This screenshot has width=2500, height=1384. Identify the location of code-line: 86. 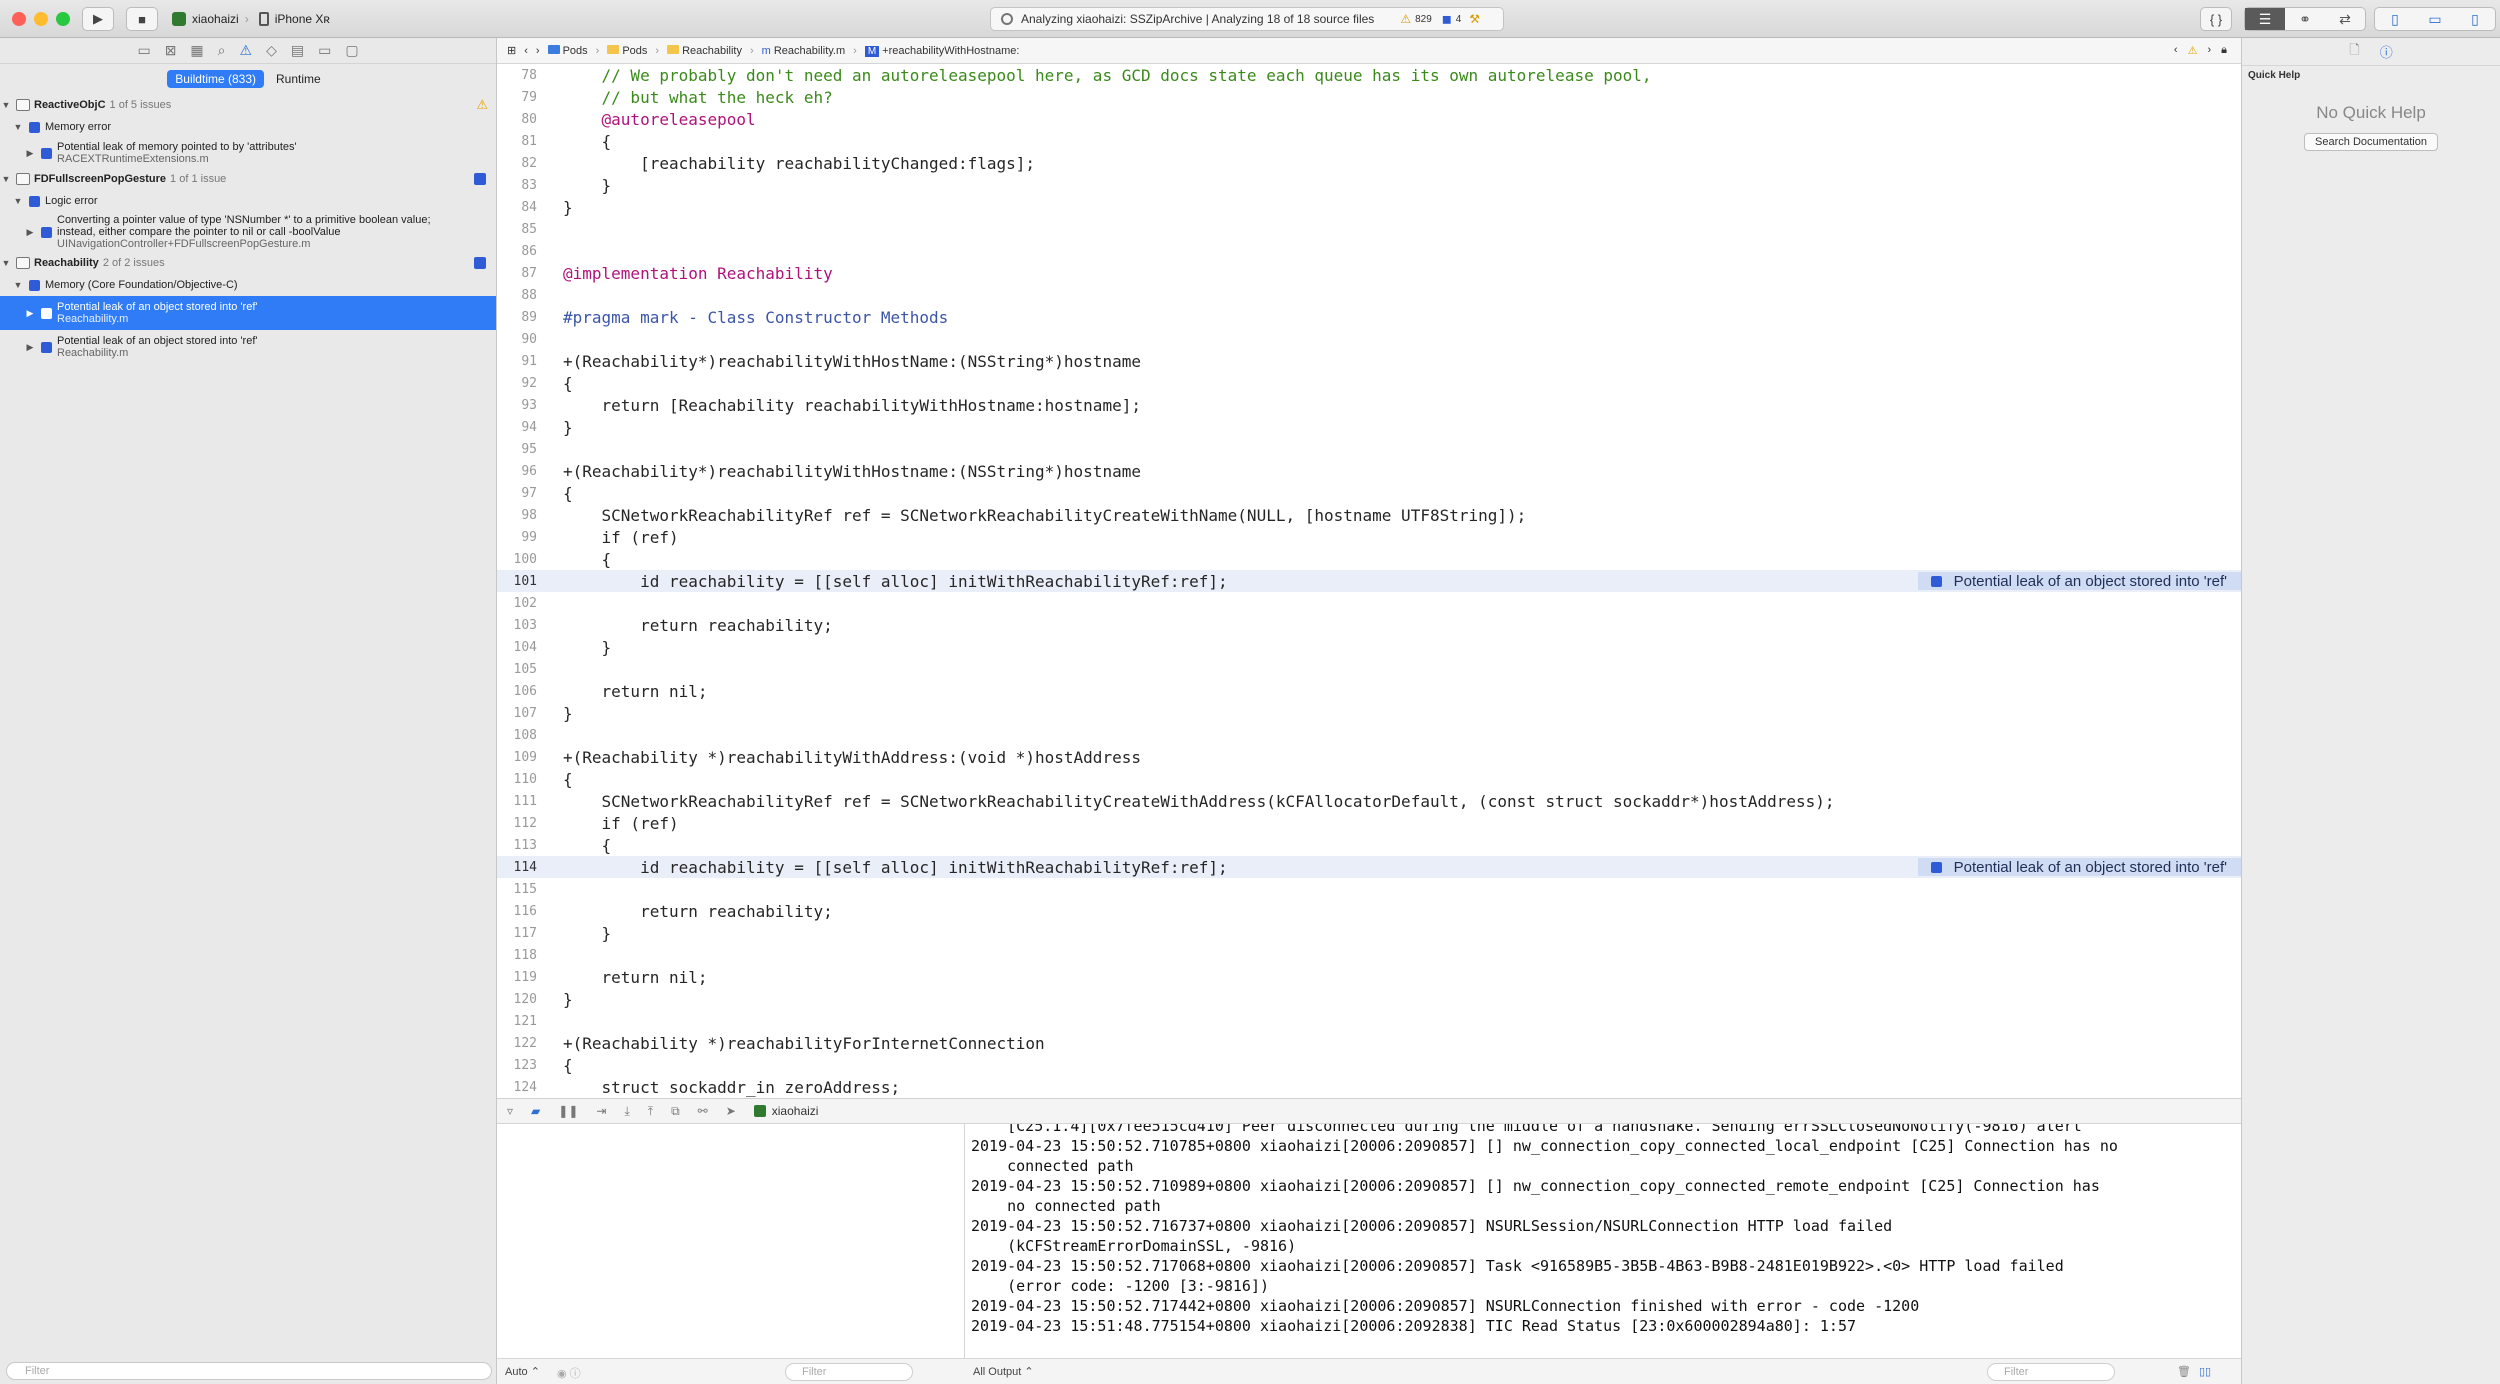
(1369, 251).